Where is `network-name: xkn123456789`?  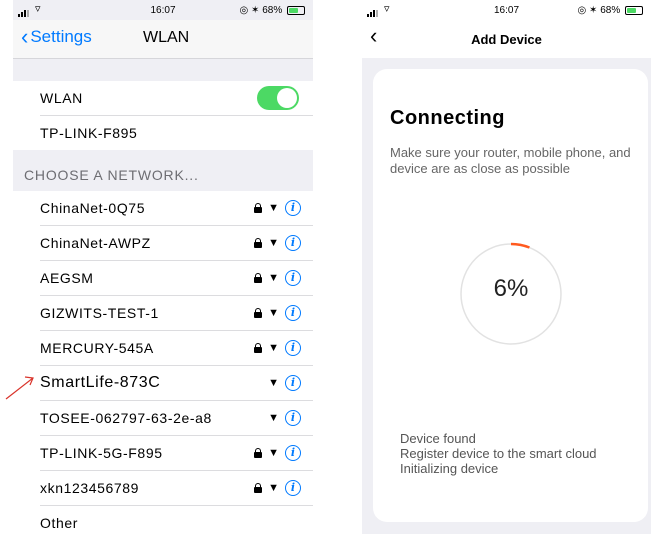 network-name: xkn123456789 is located at coordinates (90, 488).